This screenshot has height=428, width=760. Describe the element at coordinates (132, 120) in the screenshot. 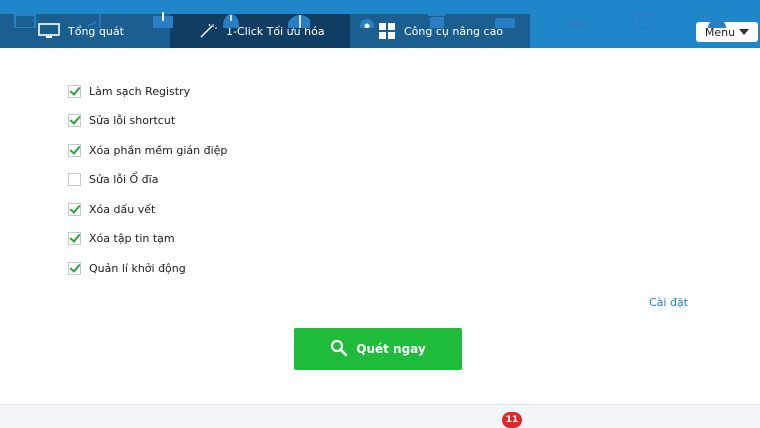

I see `option-label: Sửa lỗi shortcut` at that location.